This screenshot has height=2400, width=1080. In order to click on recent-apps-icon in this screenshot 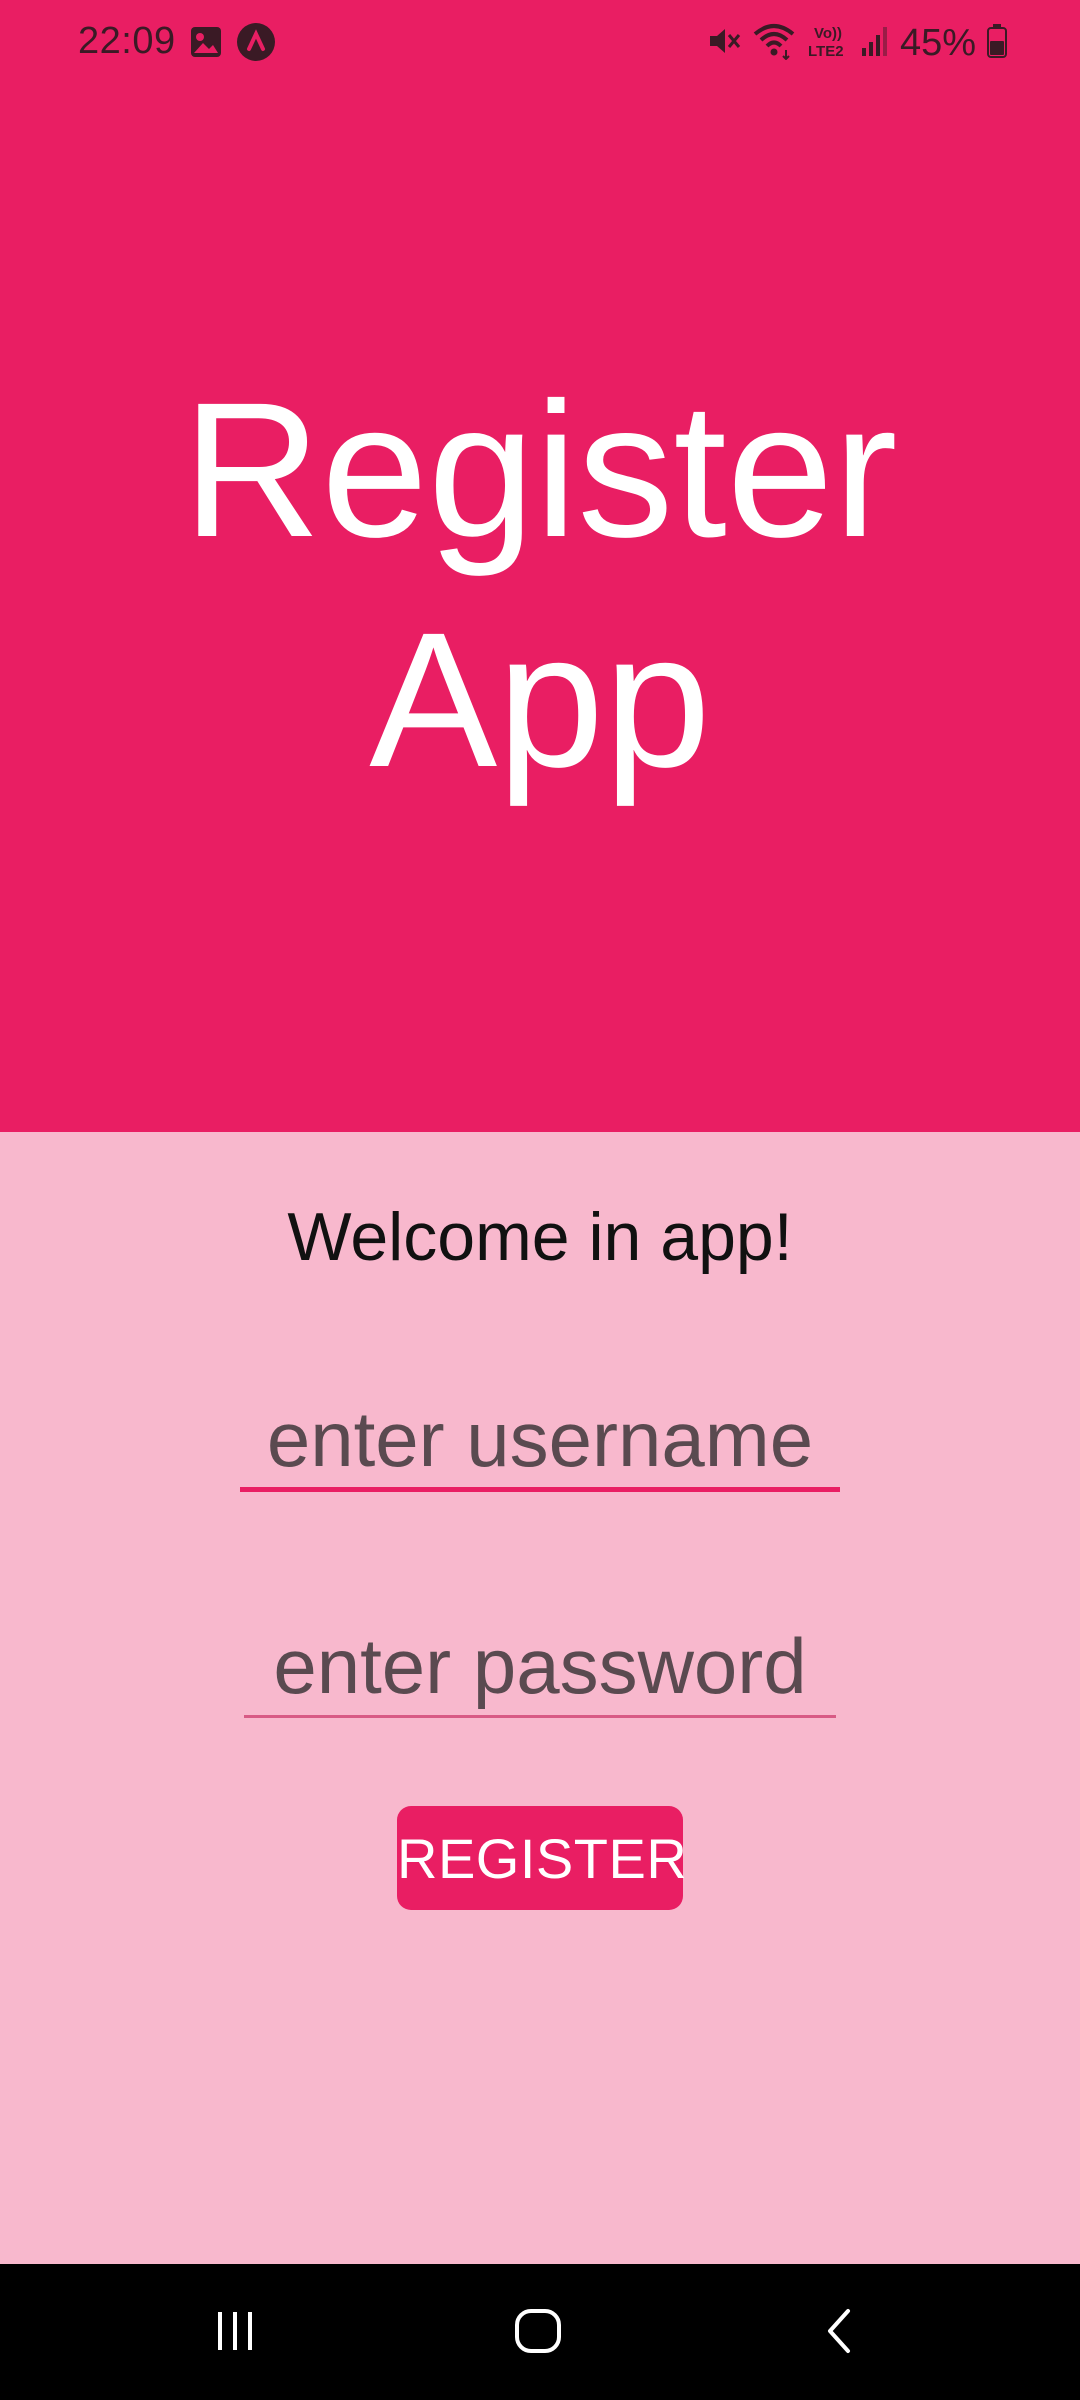, I will do `click(235, 2333)`.